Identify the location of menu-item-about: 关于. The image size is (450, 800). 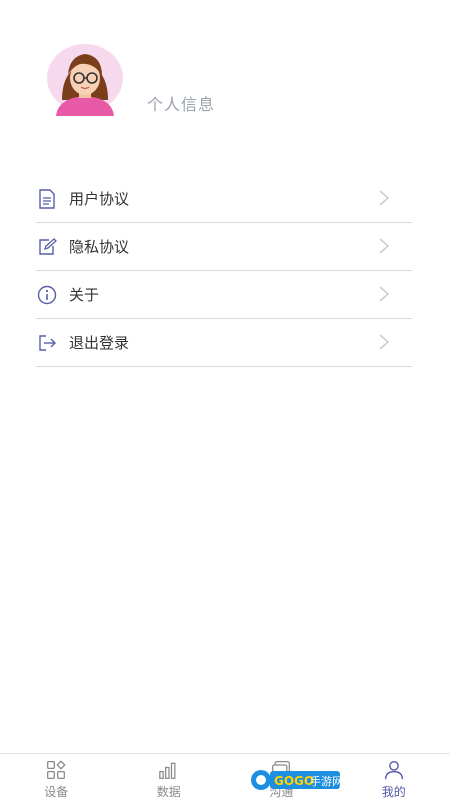
(224, 295).